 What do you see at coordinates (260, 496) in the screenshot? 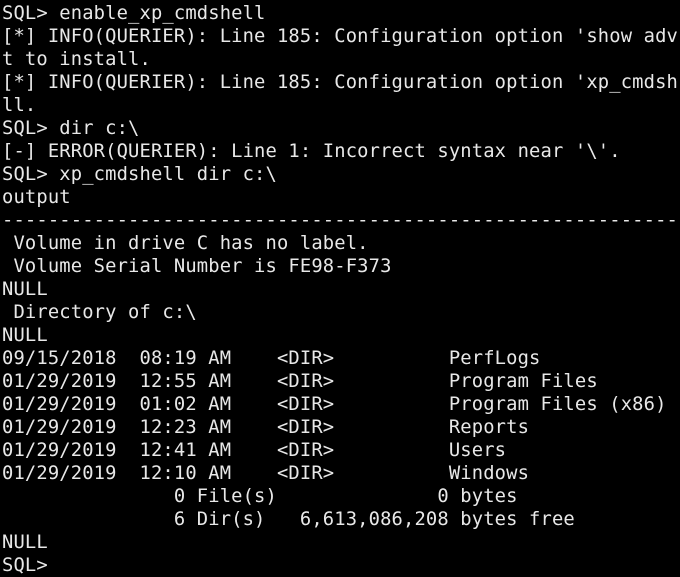
I see `file-summary: 0 File(s) 0 bytes` at bounding box center [260, 496].